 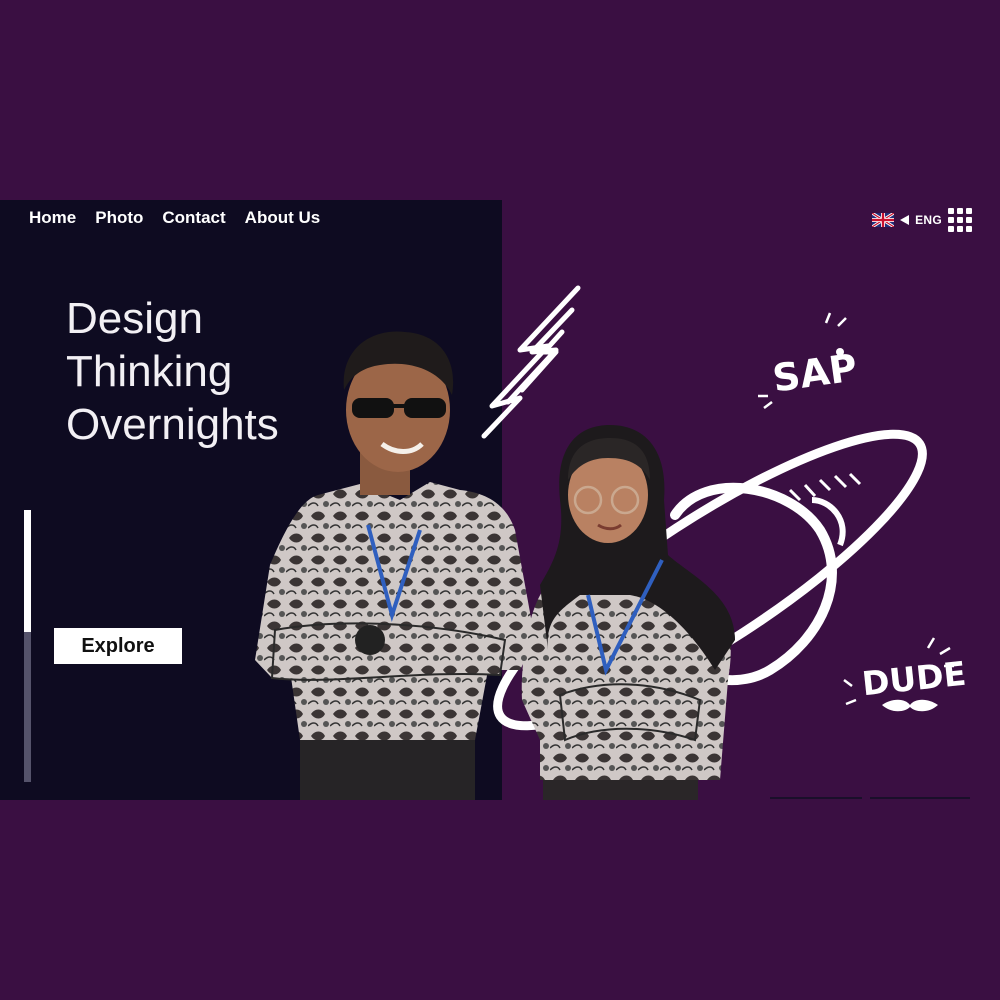 I want to click on hero-title-line-3: Overnights, so click(x=172, y=424).